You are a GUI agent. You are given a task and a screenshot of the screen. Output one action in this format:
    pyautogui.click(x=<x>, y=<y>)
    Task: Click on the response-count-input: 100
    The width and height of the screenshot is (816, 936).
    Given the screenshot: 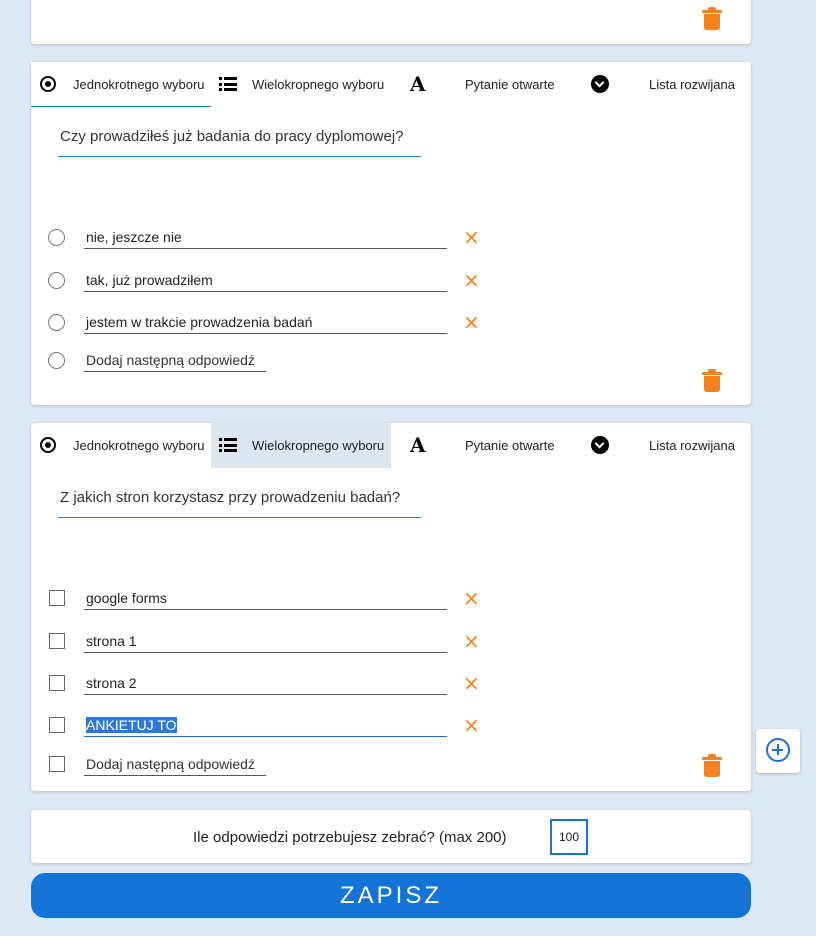 What is the action you would take?
    pyautogui.click(x=569, y=837)
    